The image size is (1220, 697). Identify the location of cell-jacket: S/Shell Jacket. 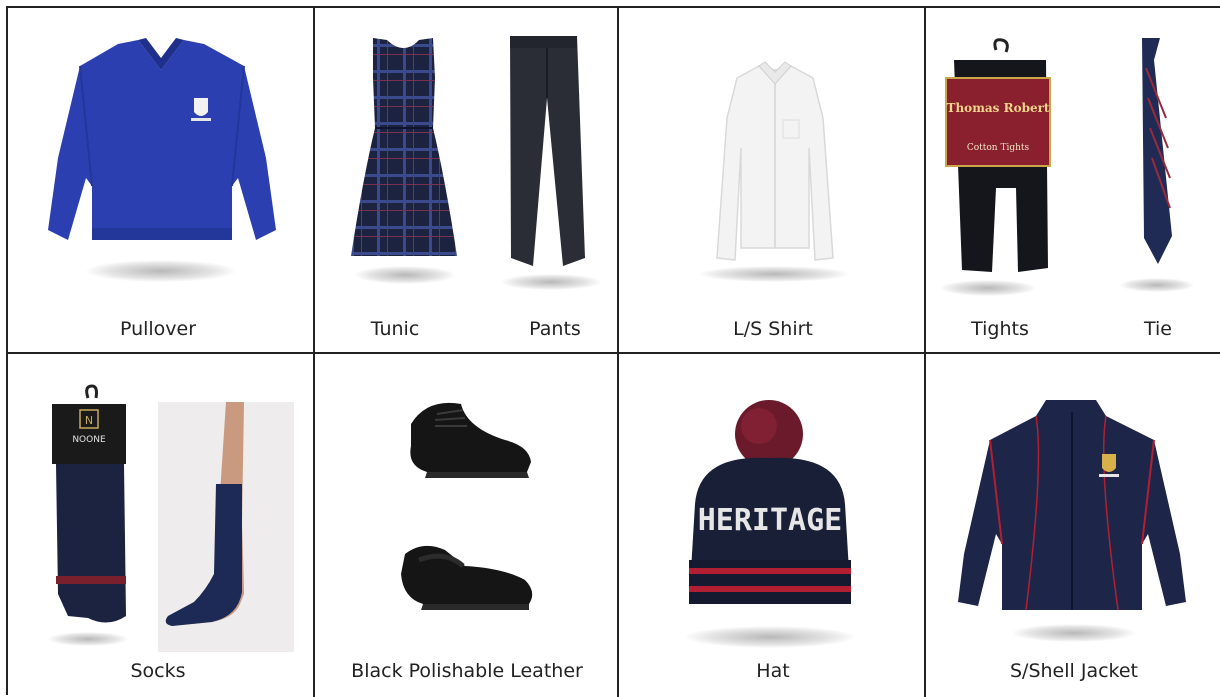
(1073, 525).